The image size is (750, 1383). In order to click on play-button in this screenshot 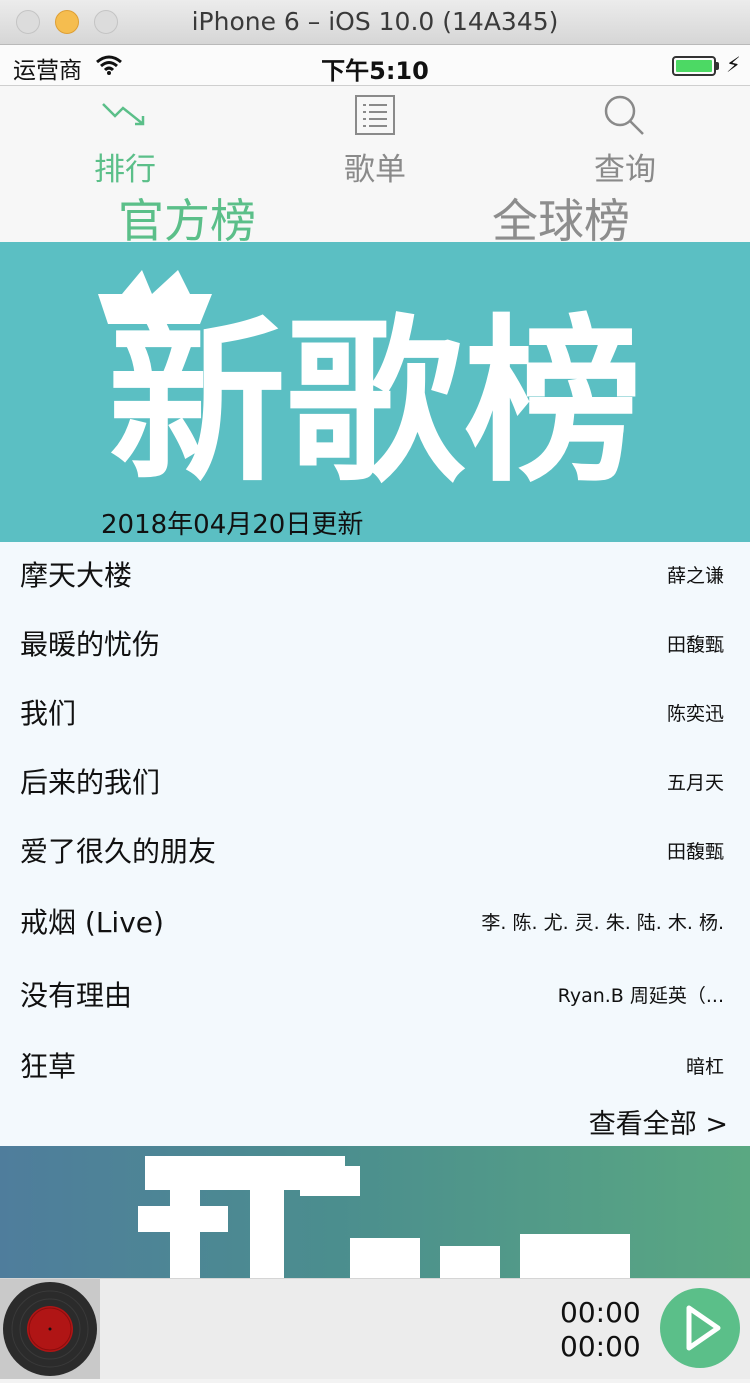, I will do `click(700, 1328)`.